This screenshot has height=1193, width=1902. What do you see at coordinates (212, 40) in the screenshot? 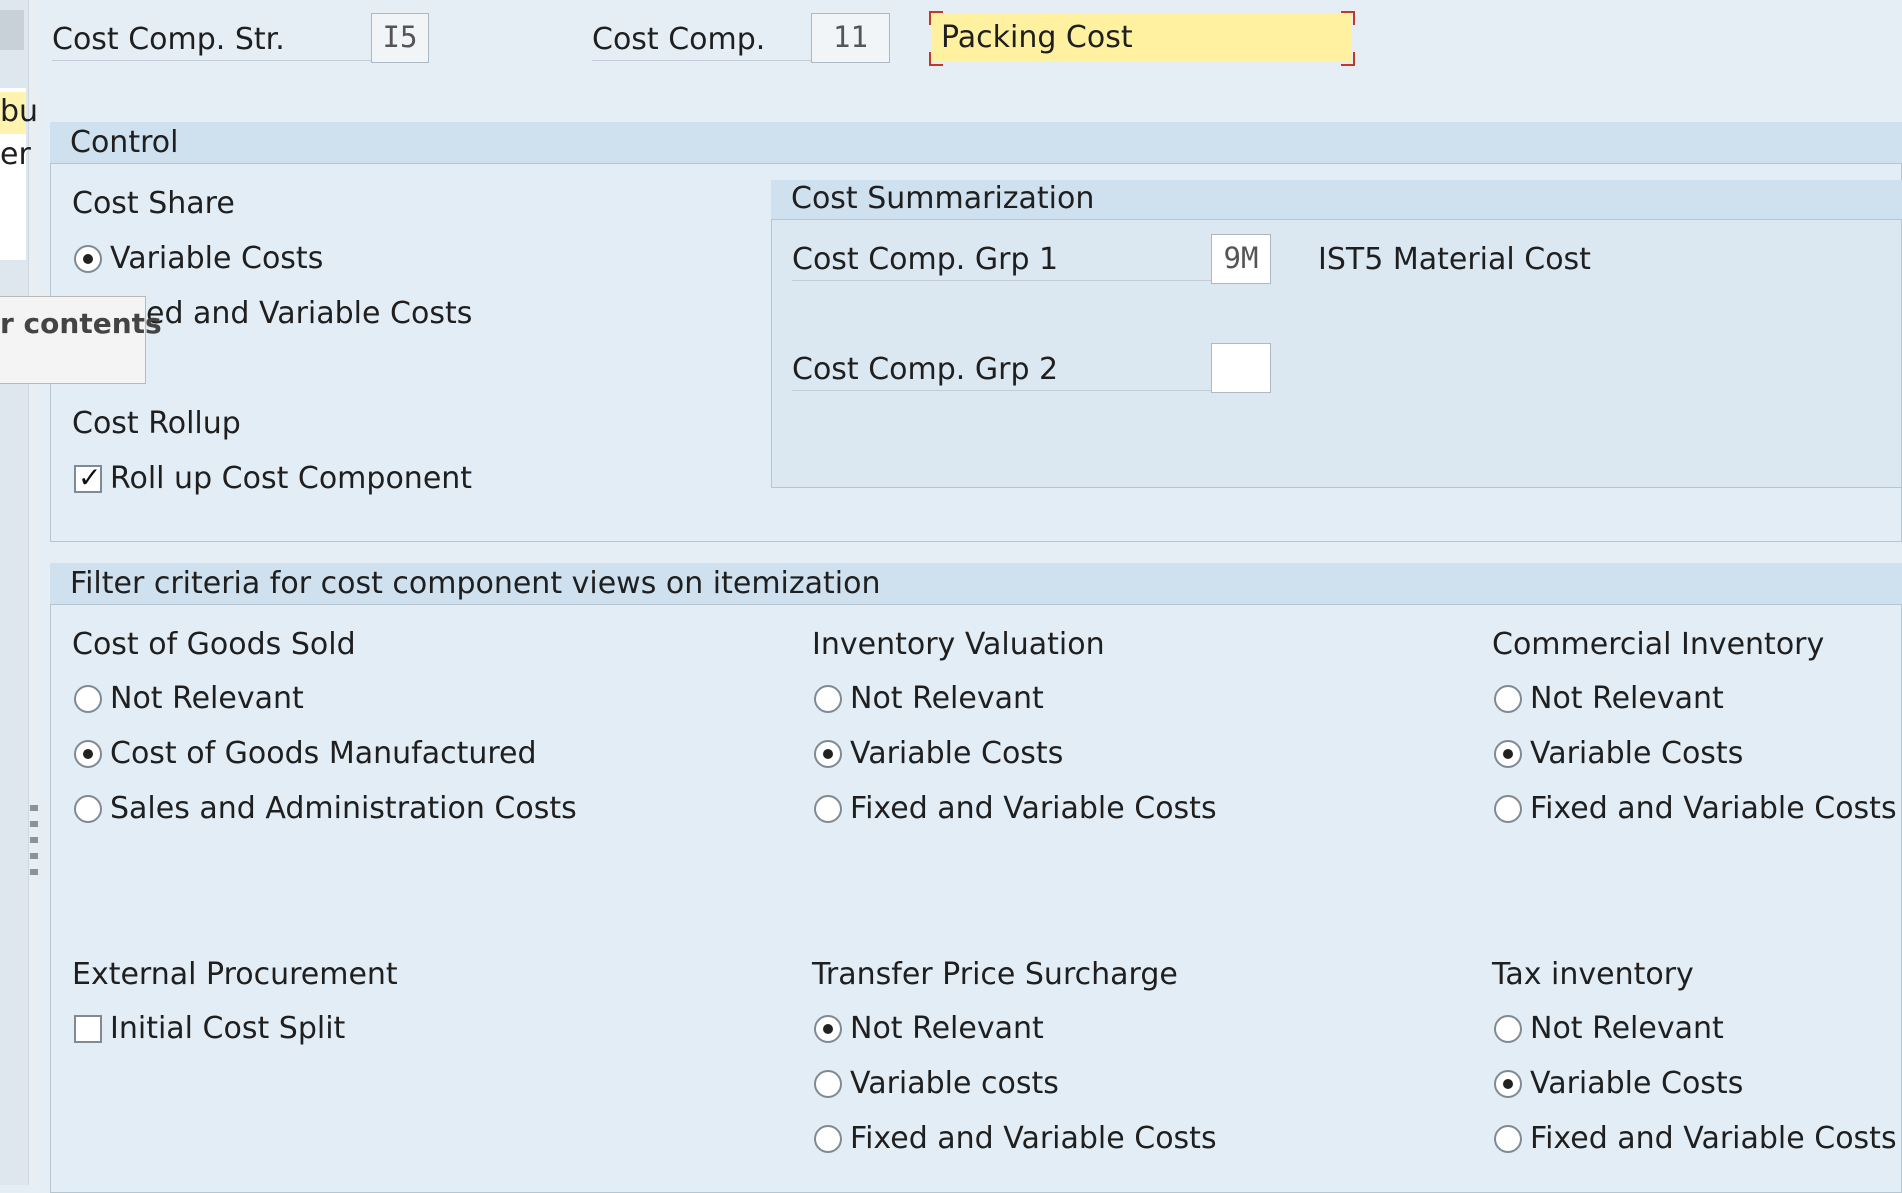
I see `cost-comp-str-label: Cost Comp. Str.` at bounding box center [212, 40].